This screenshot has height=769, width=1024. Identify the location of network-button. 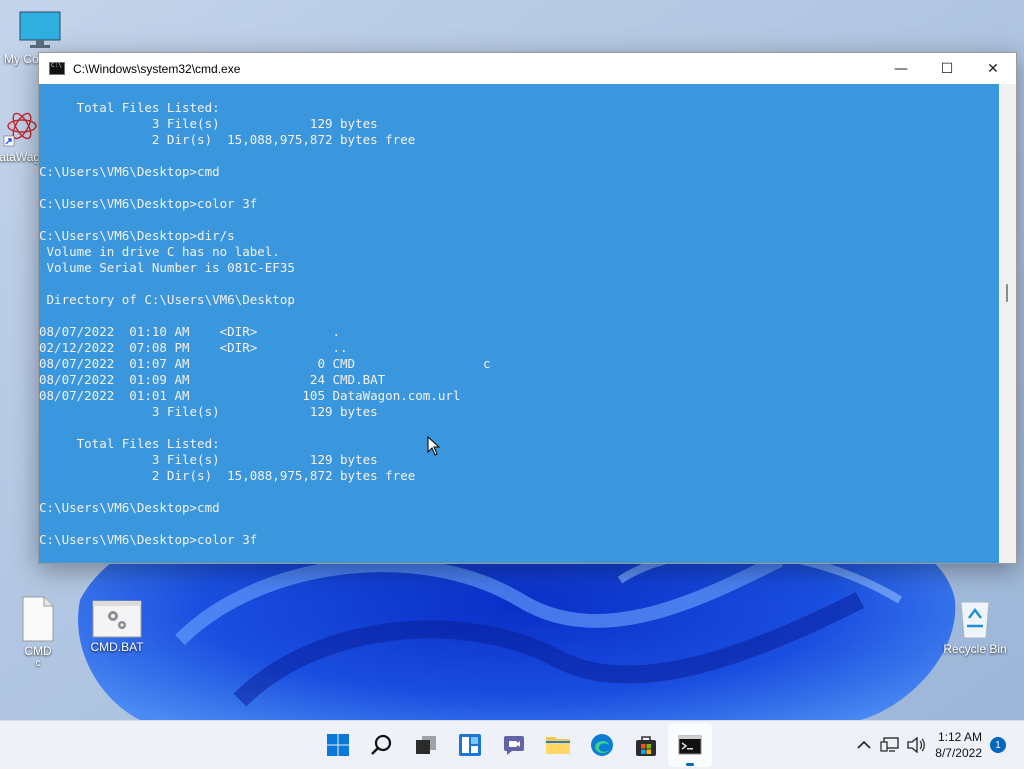
(890, 745).